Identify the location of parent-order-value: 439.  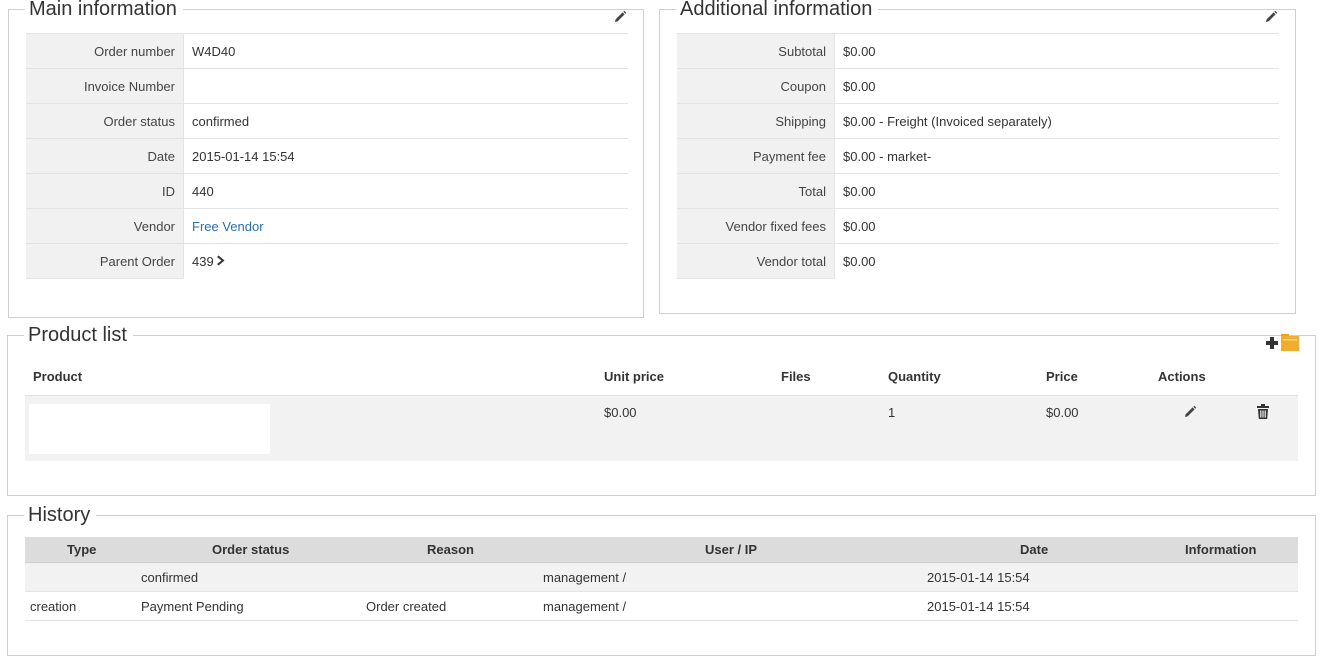
(203, 261).